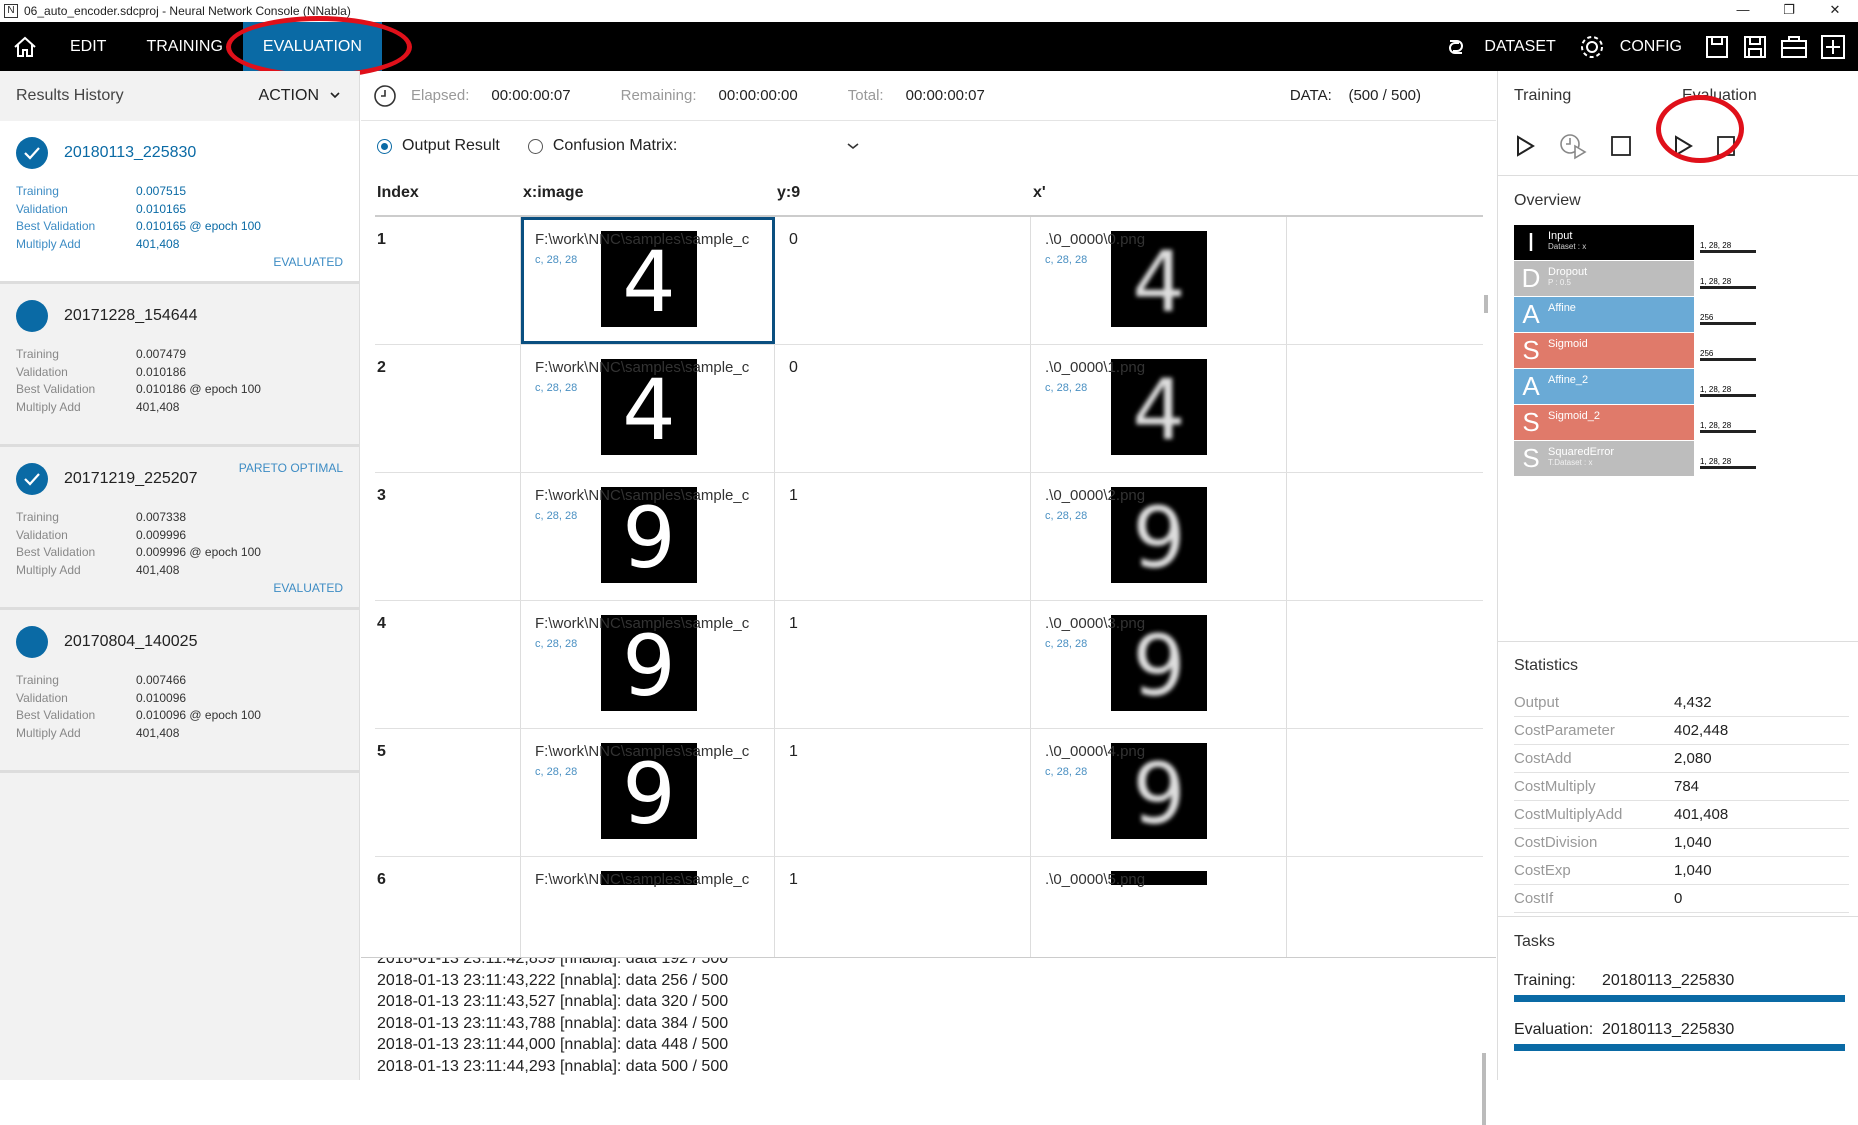 The height and width of the screenshot is (1125, 1858). I want to click on stop-evaluation-button, so click(1726, 146).